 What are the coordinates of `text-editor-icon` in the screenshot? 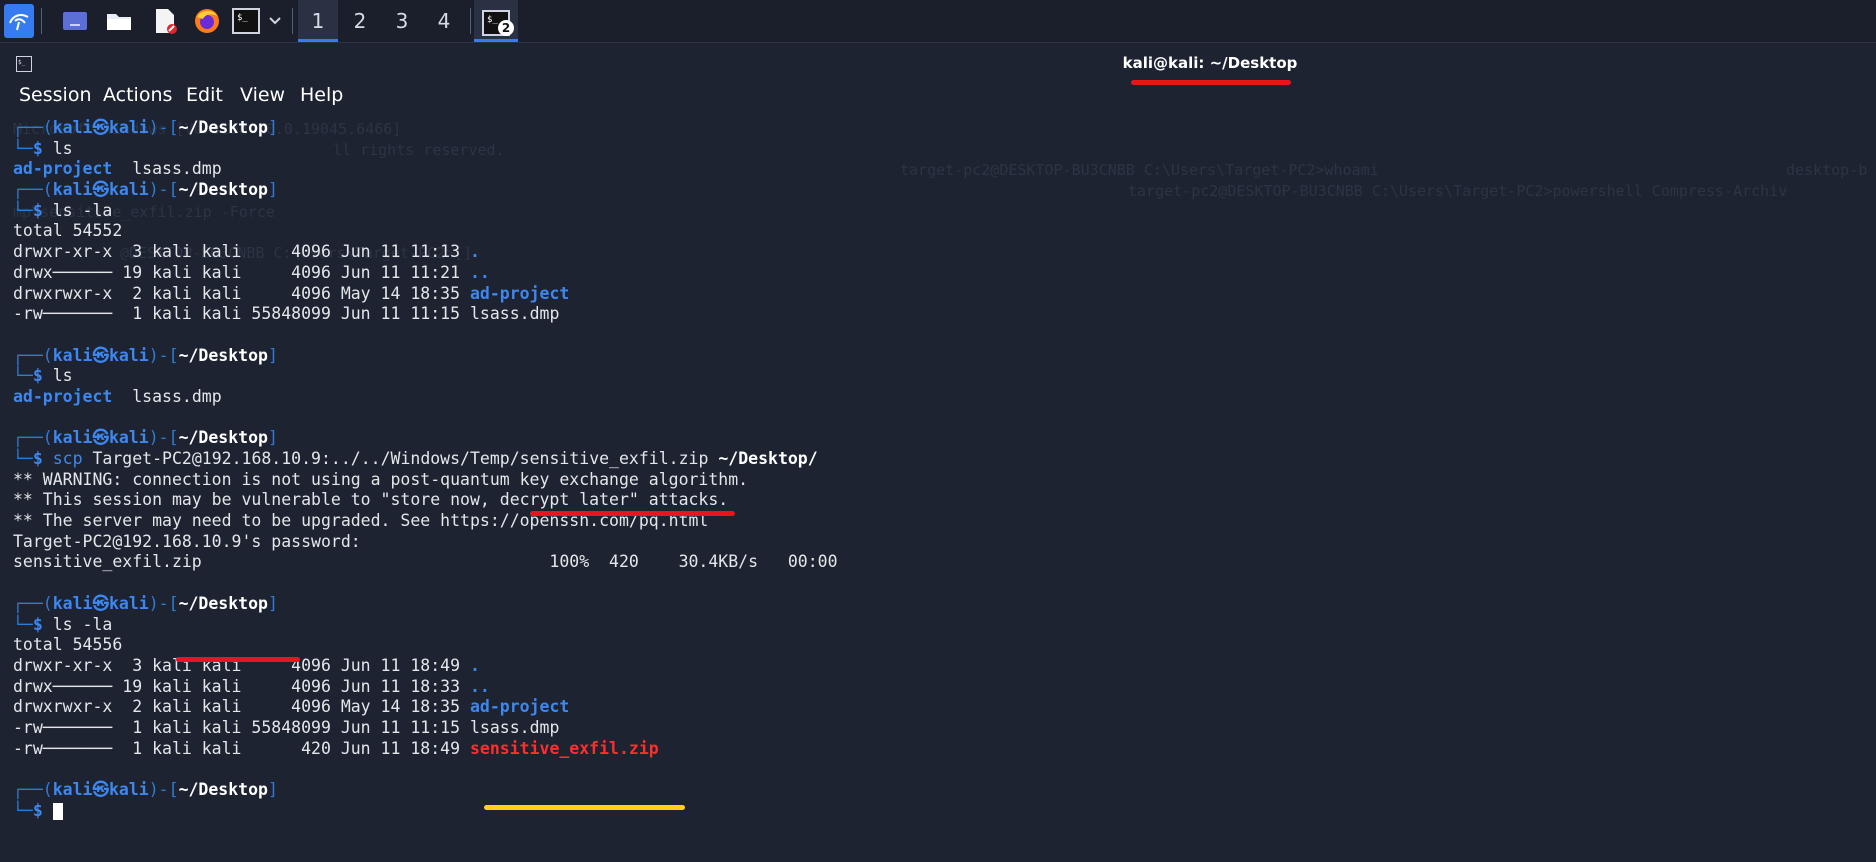 It's located at (165, 21).